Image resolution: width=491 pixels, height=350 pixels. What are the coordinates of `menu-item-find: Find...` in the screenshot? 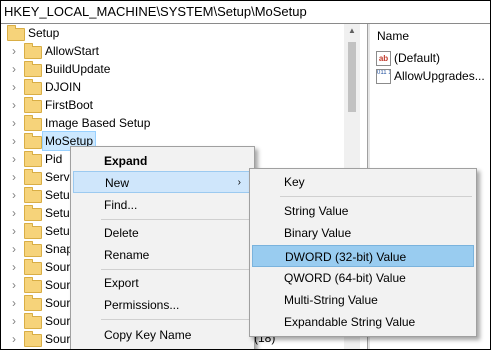 It's located at (162, 205).